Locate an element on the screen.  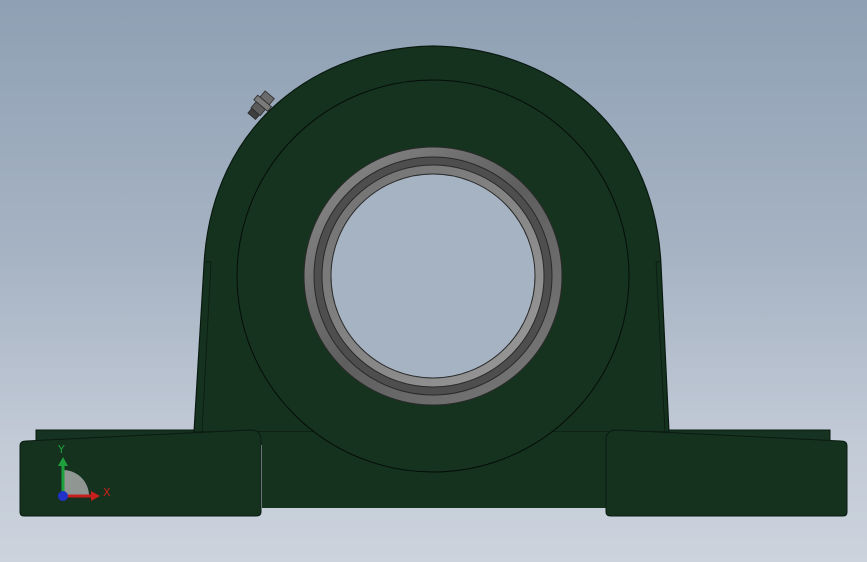
x-axis-label: X is located at coordinates (107, 492).